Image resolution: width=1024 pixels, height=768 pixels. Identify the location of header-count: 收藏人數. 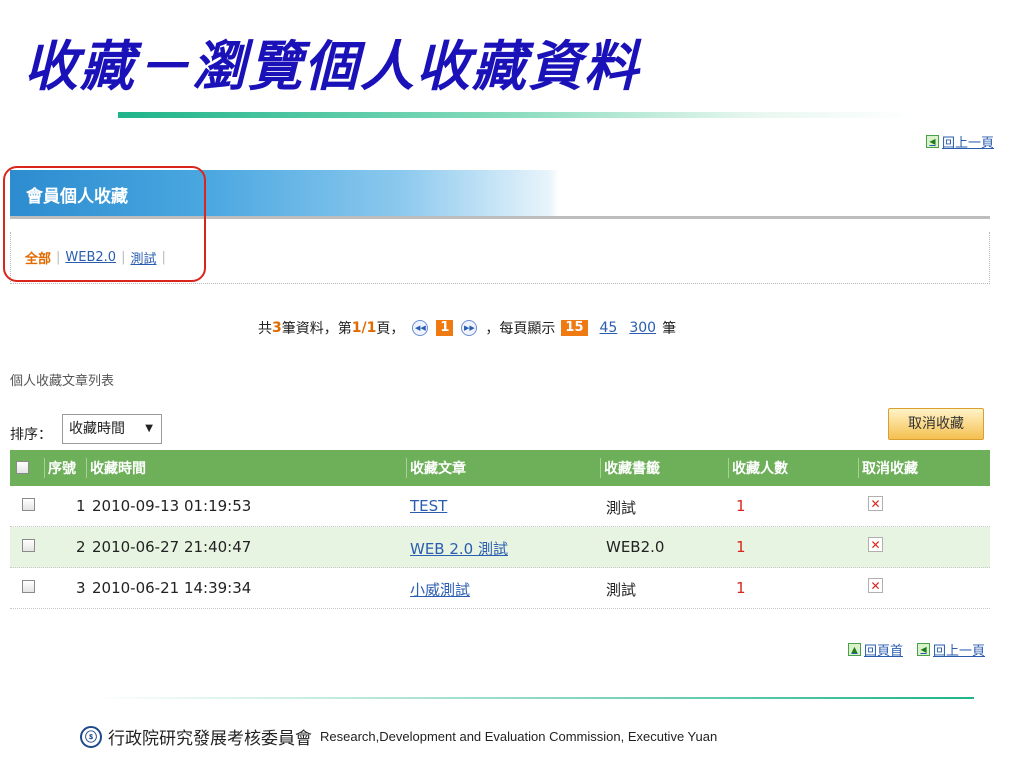
(758, 468).